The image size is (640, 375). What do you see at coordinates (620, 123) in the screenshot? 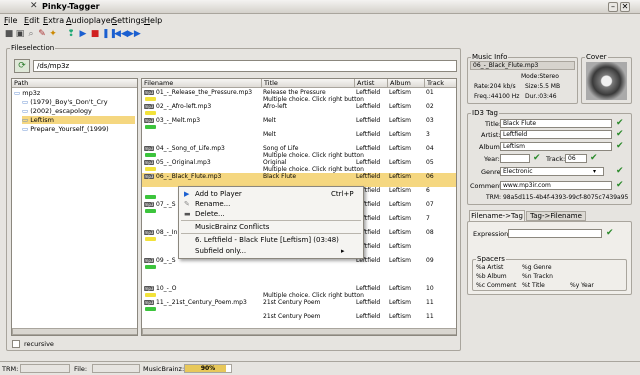
I see `title-apply-check-icon: ✔` at bounding box center [620, 123].